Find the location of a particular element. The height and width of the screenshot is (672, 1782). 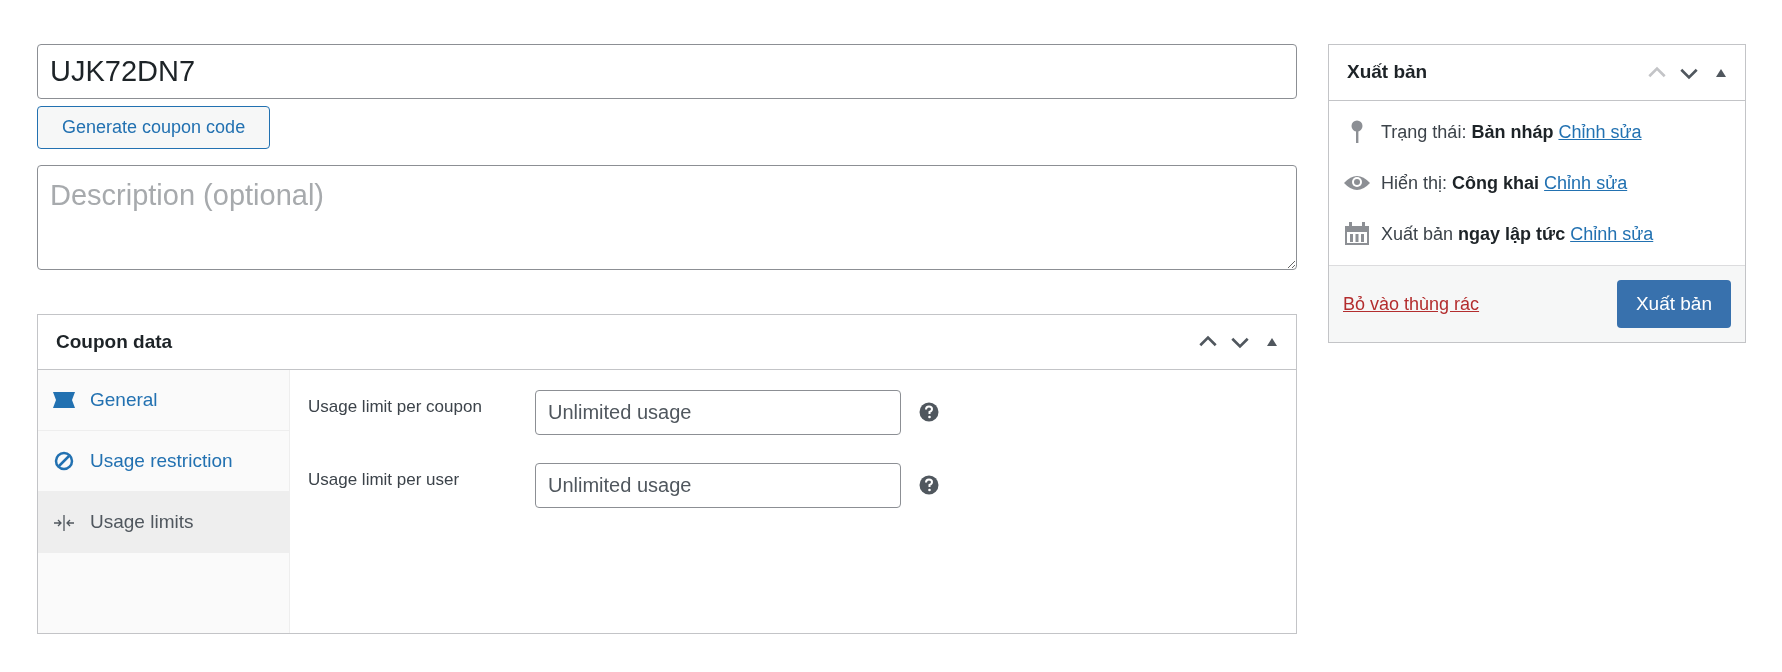

calendar-icon is located at coordinates (1357, 234).